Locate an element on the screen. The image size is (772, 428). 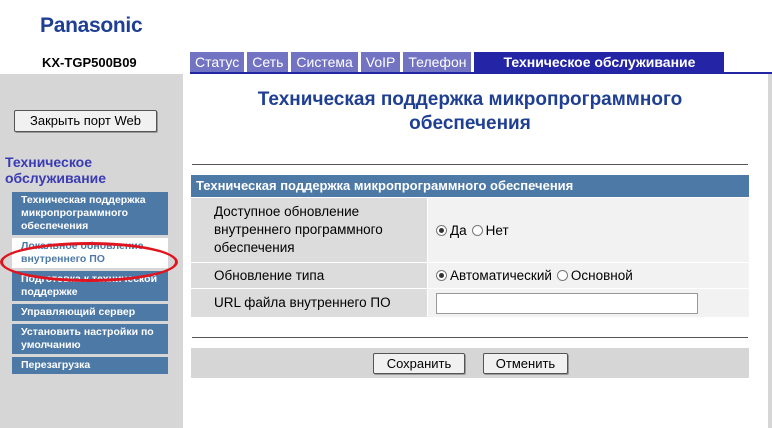
cancel-button: Отменить is located at coordinates (525, 363).